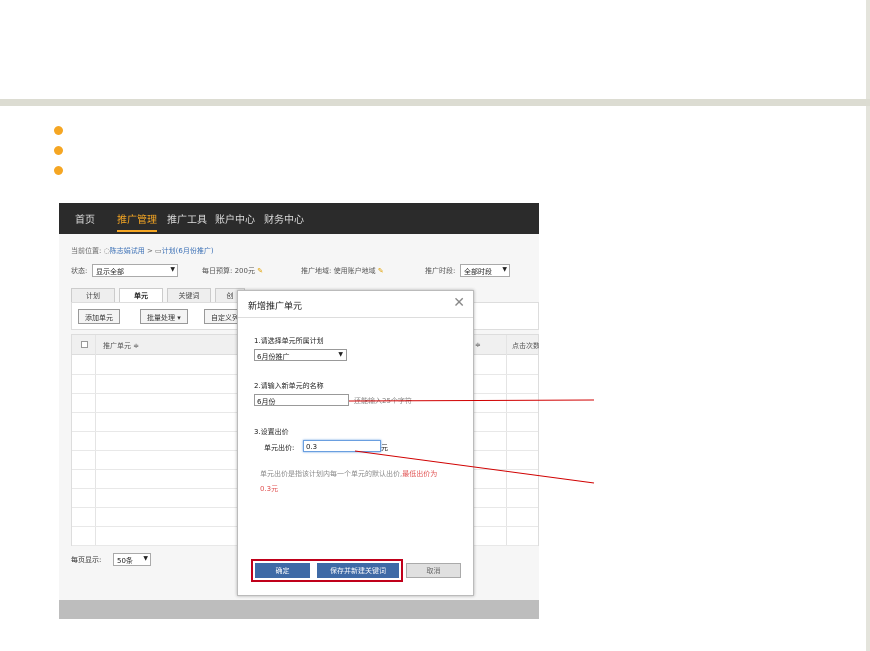 The image size is (870, 651). I want to click on tab-plan: 计划, so click(93, 295).